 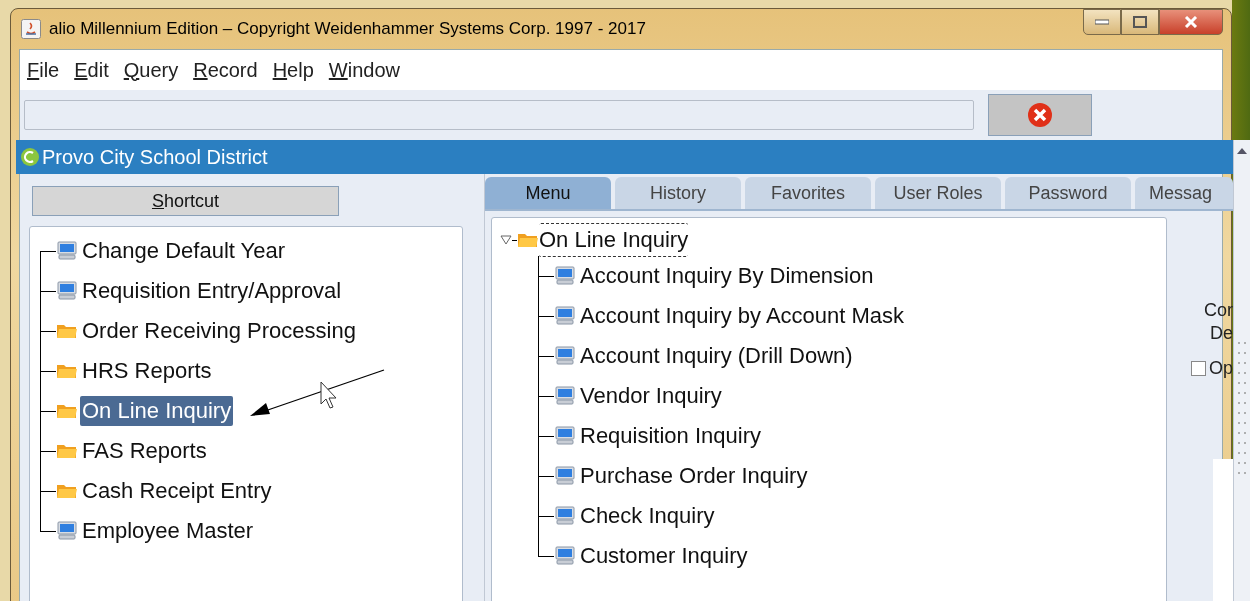 What do you see at coordinates (499, 115) in the screenshot?
I see `status-field` at bounding box center [499, 115].